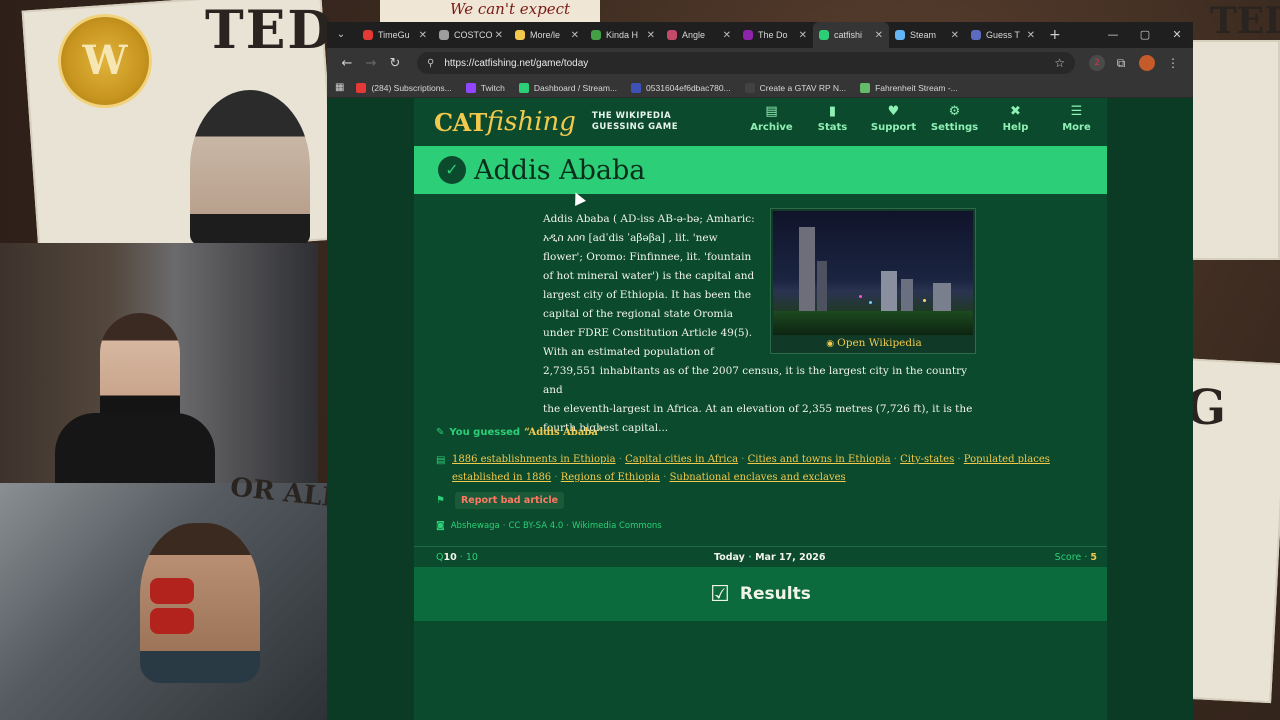 The width and height of the screenshot is (1280, 720). I want to click on results-button: ☑ Results, so click(760, 594).